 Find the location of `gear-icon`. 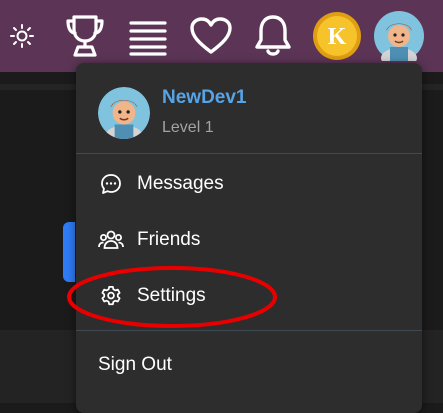

gear-icon is located at coordinates (111, 296).